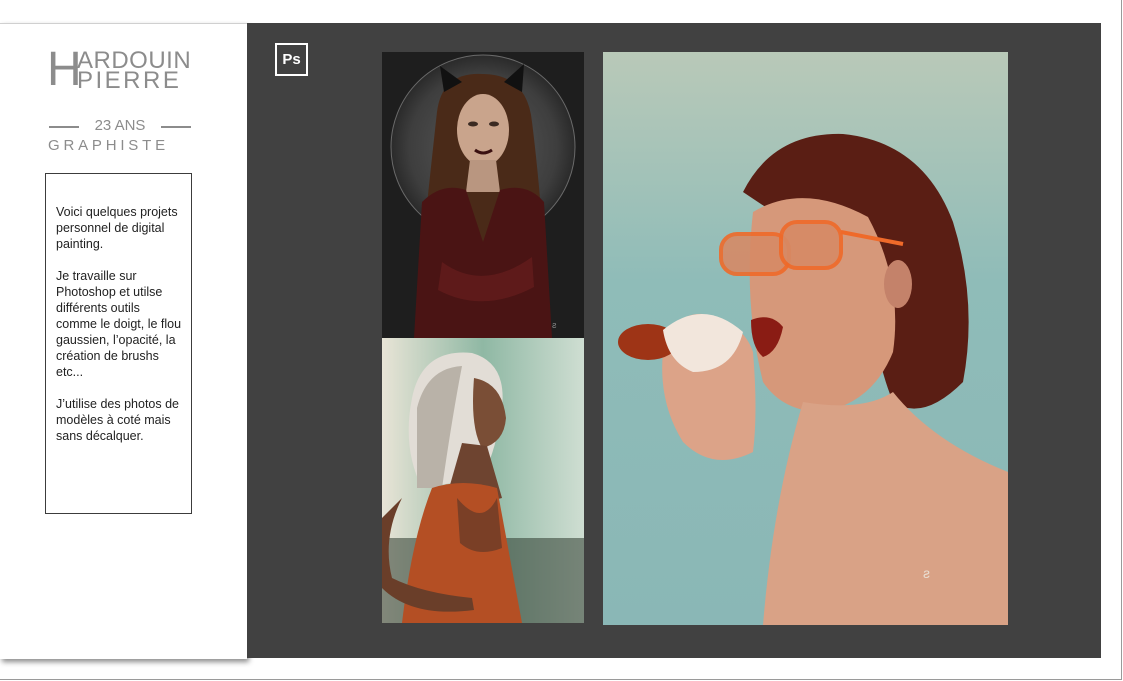 The width and height of the screenshot is (1123, 681). I want to click on job-title: GRAPHISTE, so click(108, 145).